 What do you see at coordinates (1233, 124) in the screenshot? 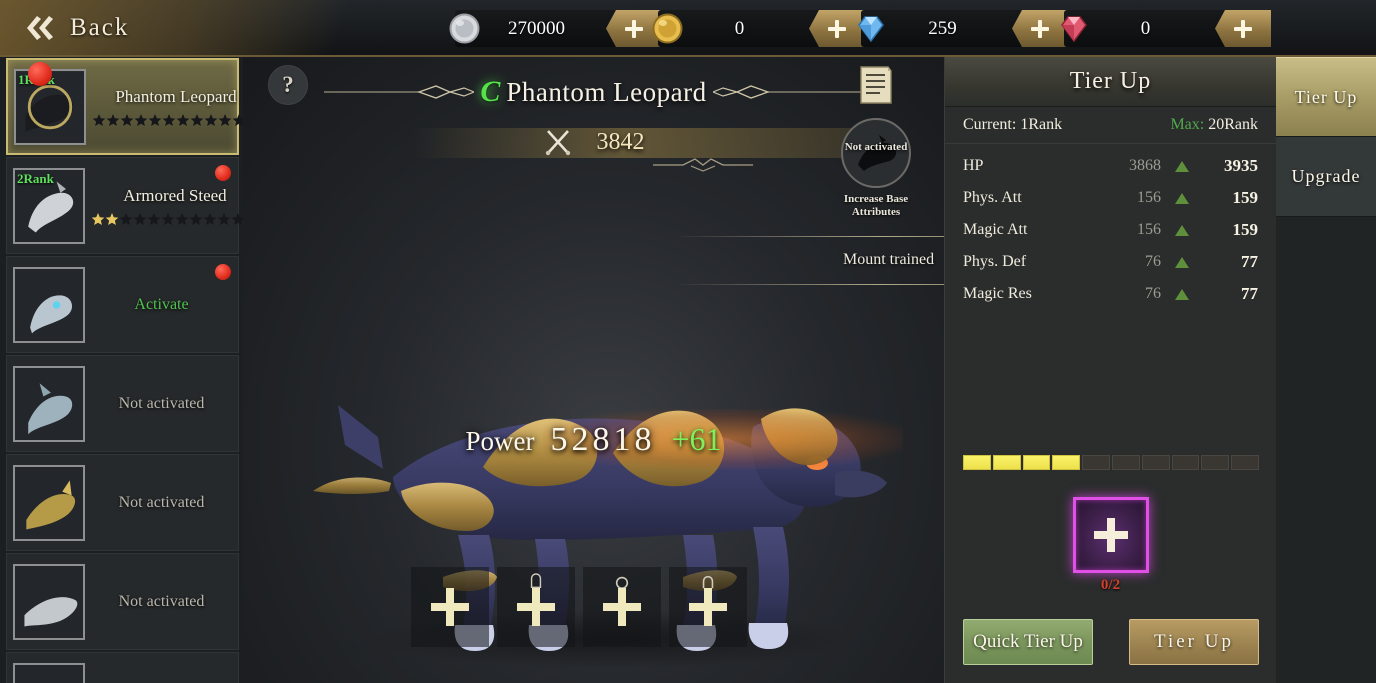
I see `max-rank-value: 20Rank` at bounding box center [1233, 124].